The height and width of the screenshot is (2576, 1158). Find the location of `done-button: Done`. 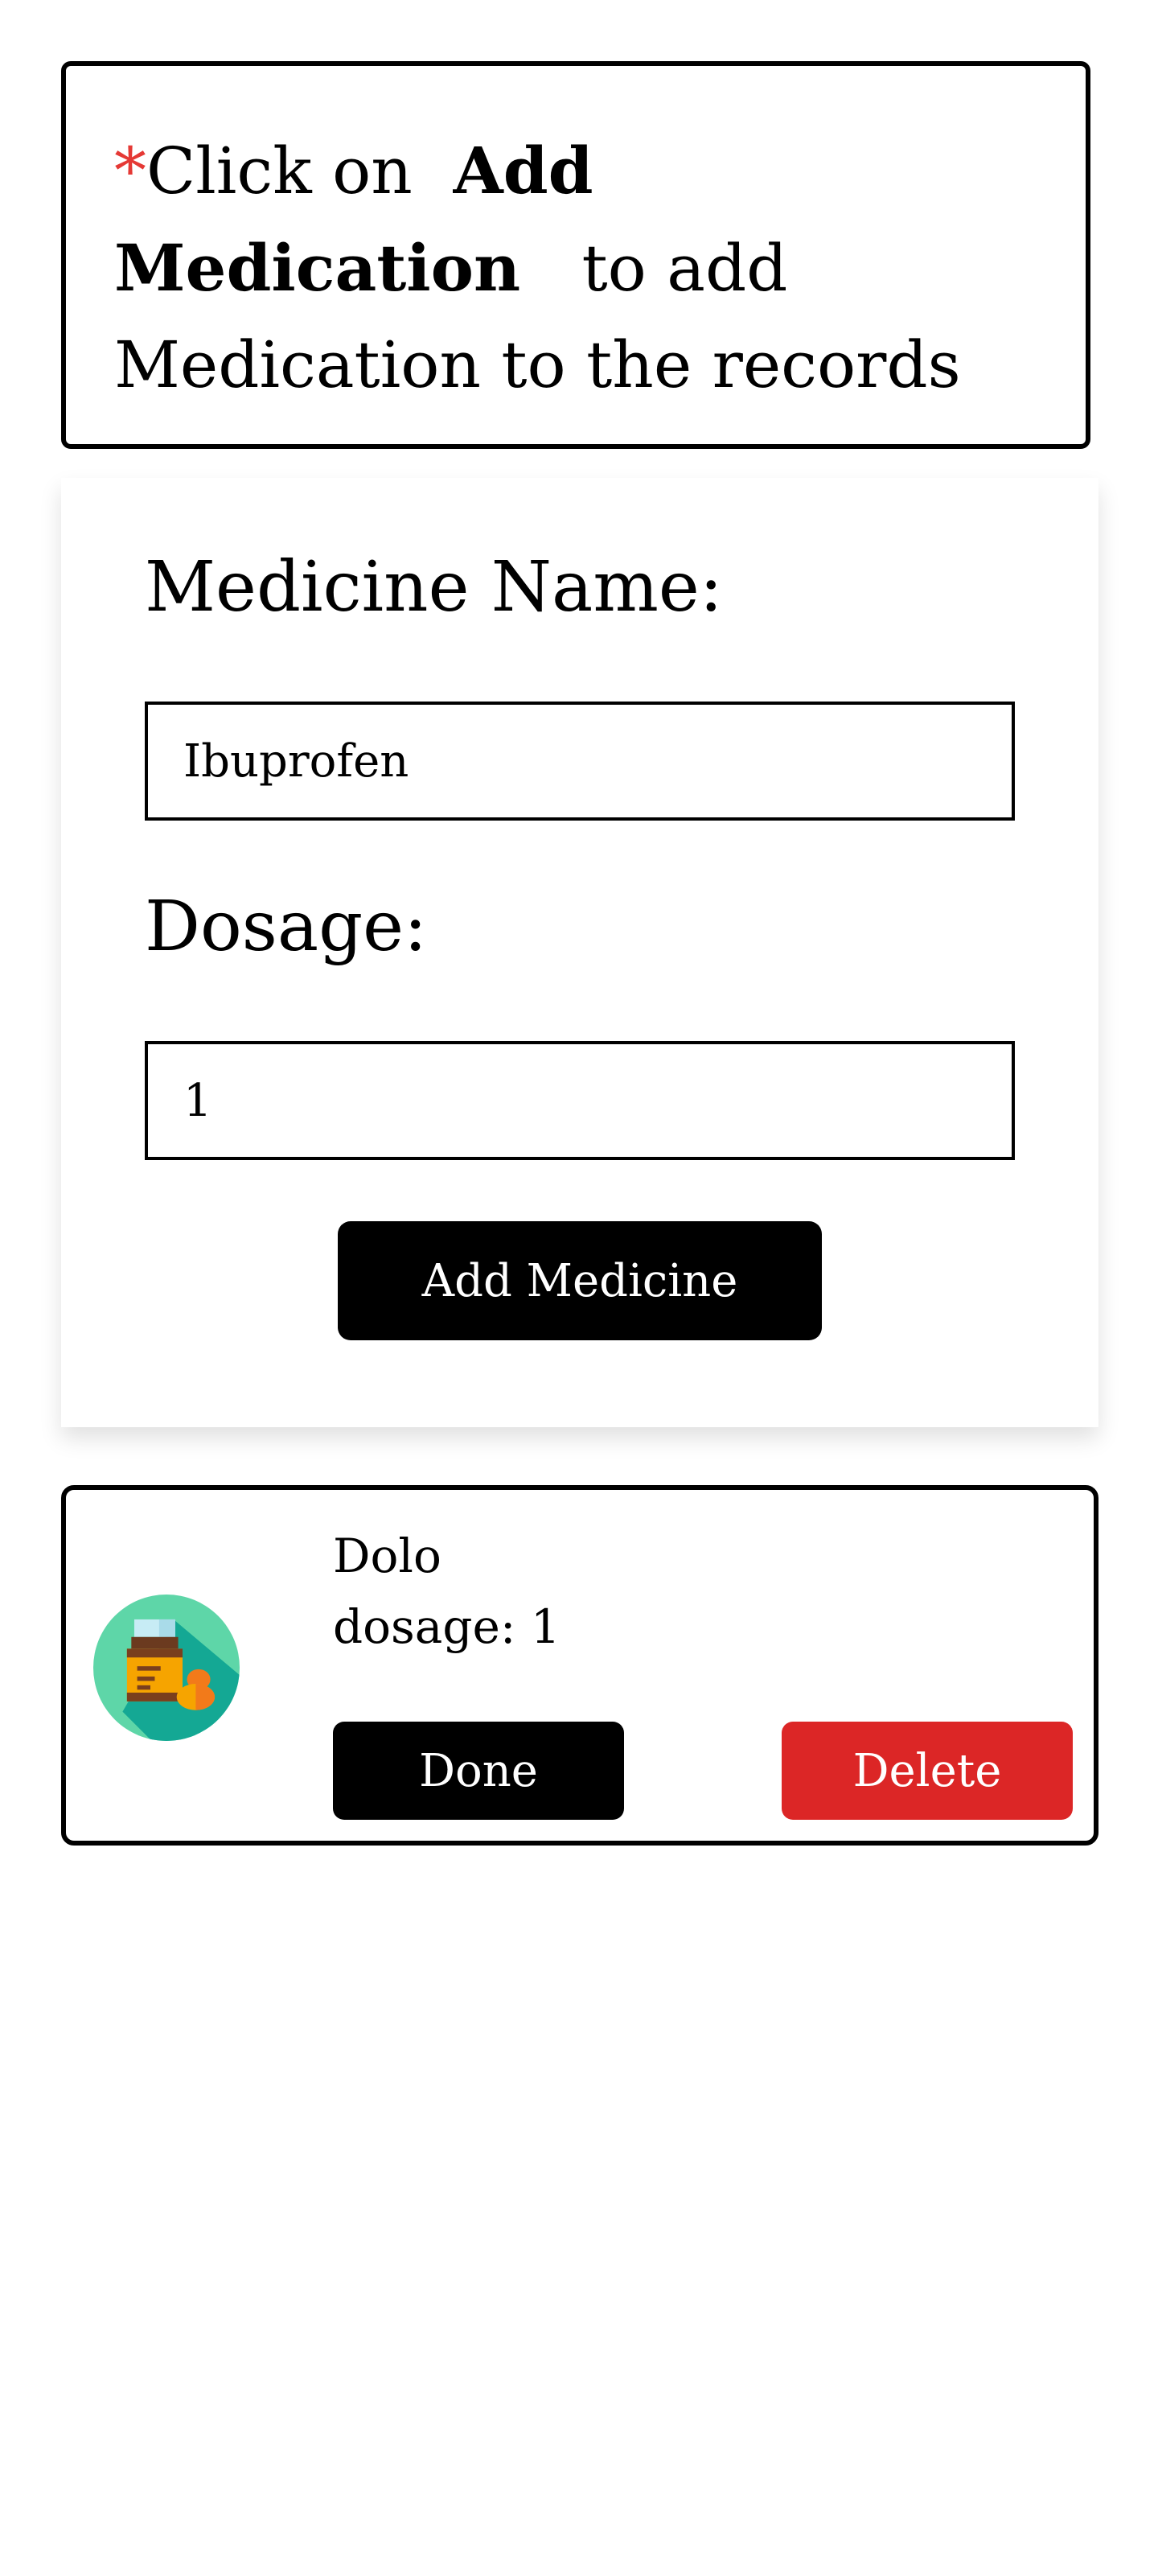

done-button: Done is located at coordinates (478, 1771).